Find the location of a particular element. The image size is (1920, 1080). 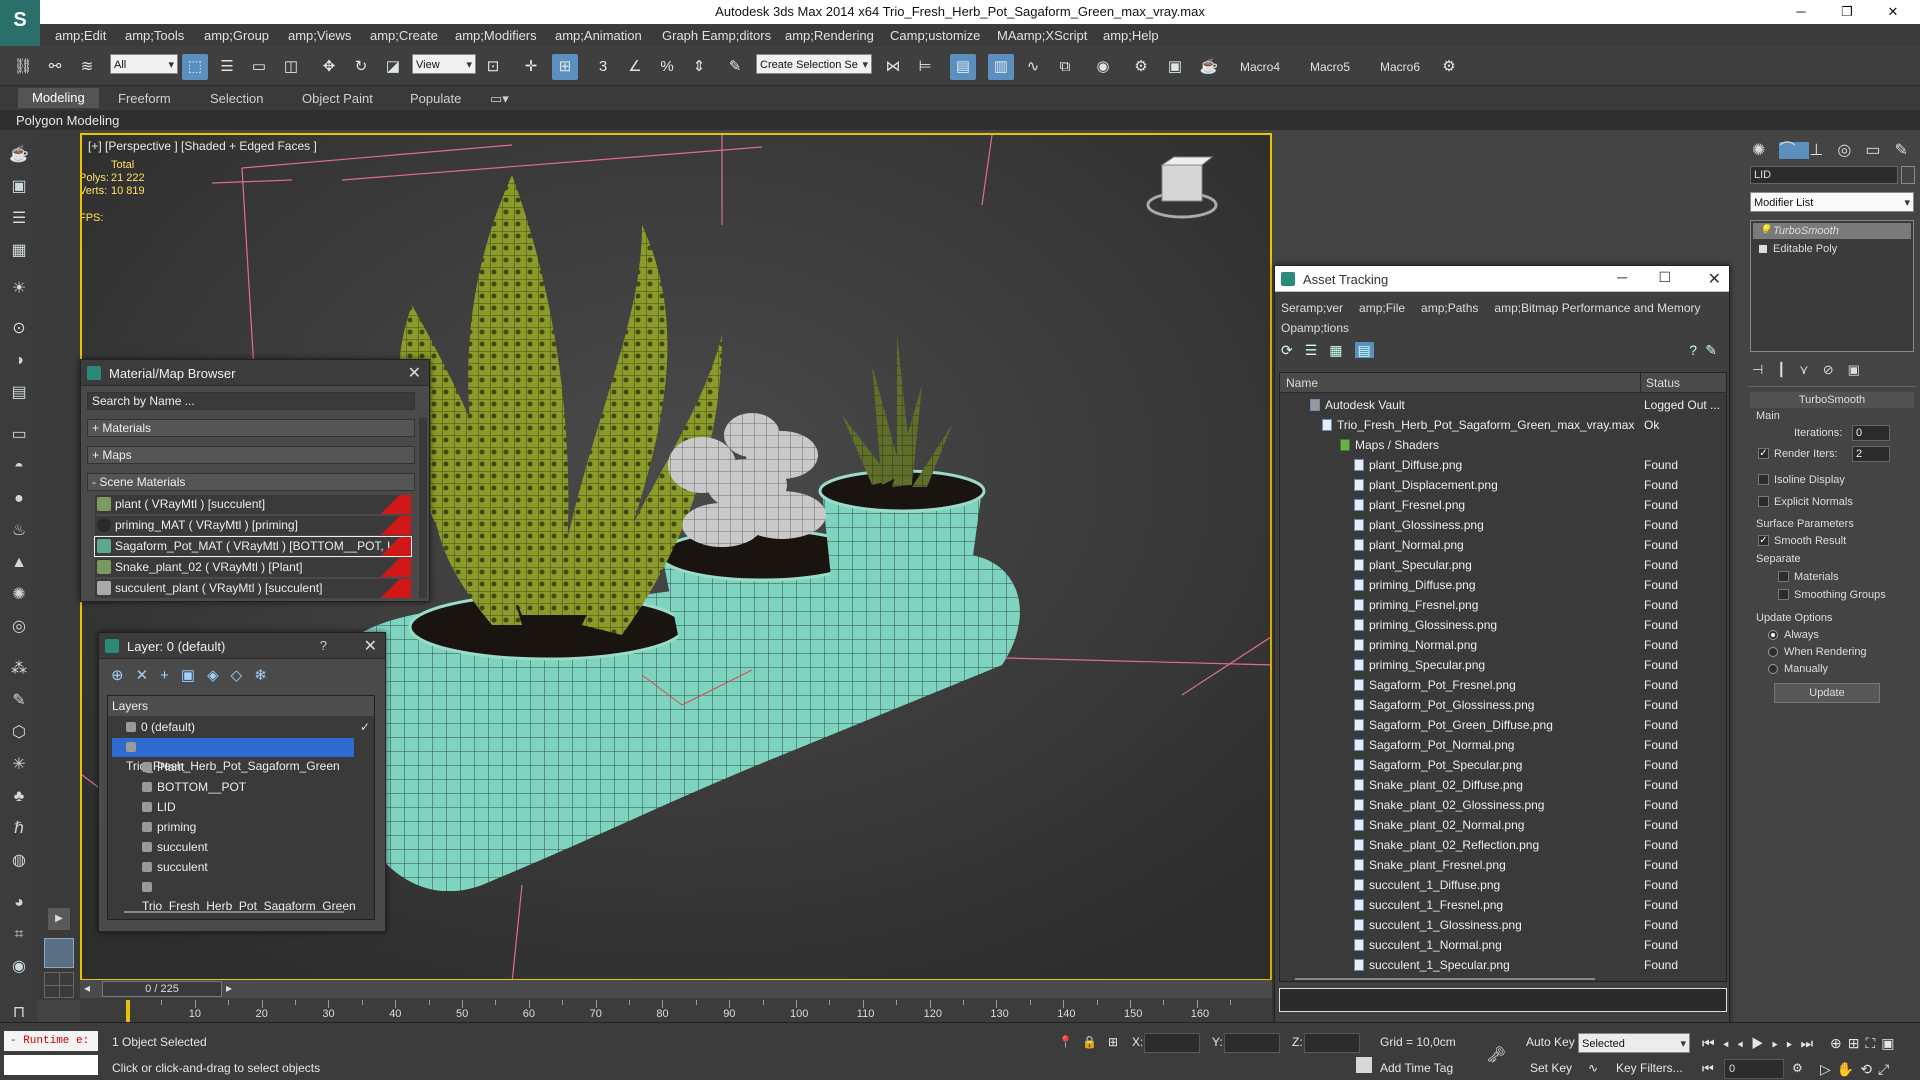

hf-icon: ℏ is located at coordinates (19, 829).